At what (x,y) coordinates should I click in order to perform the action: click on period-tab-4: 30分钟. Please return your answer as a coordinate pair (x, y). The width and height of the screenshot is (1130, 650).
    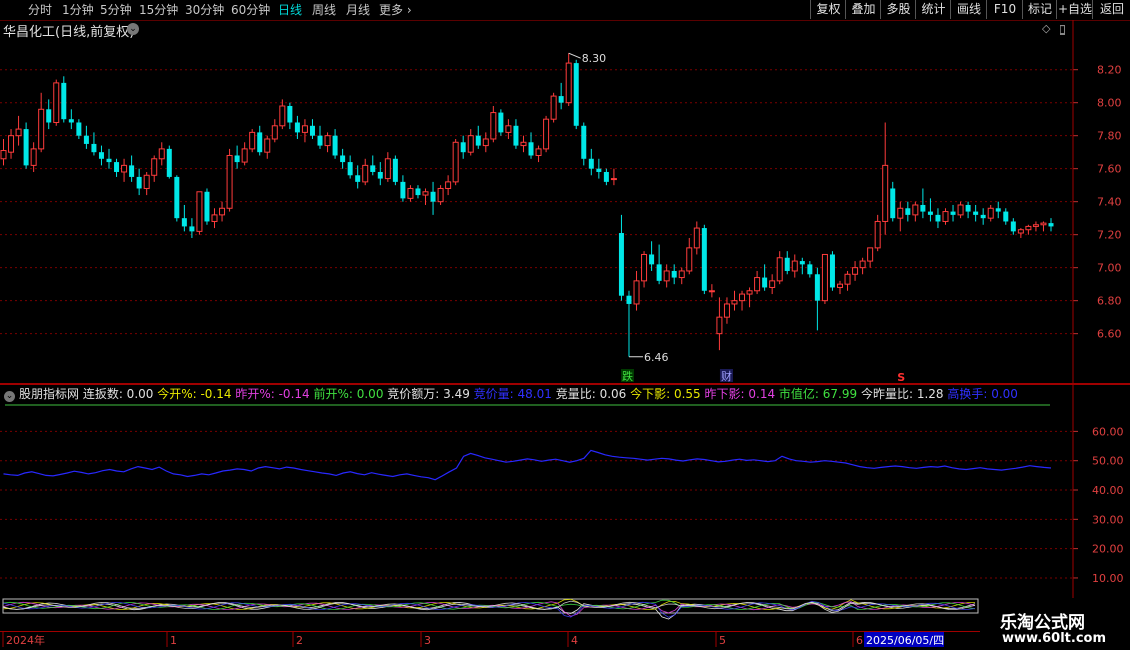
    Looking at the image, I should click on (204, 10).